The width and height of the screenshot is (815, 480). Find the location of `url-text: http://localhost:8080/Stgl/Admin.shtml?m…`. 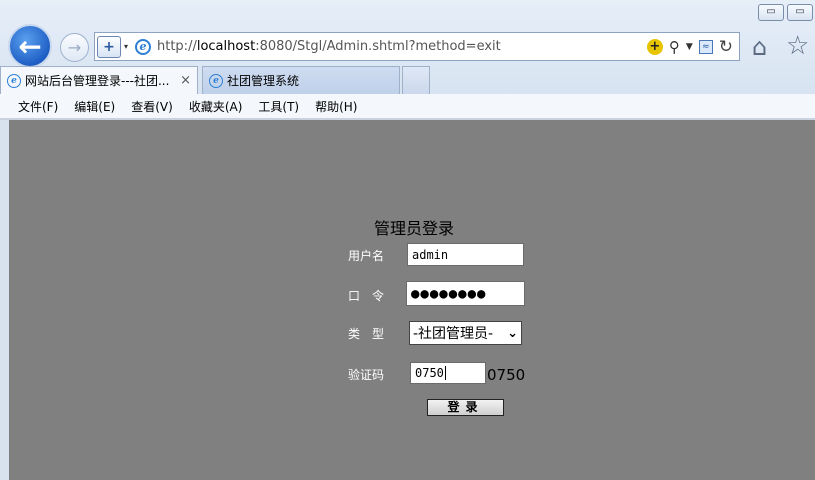

url-text: http://localhost:8080/Stgl/Admin.shtml?m… is located at coordinates (402, 46).